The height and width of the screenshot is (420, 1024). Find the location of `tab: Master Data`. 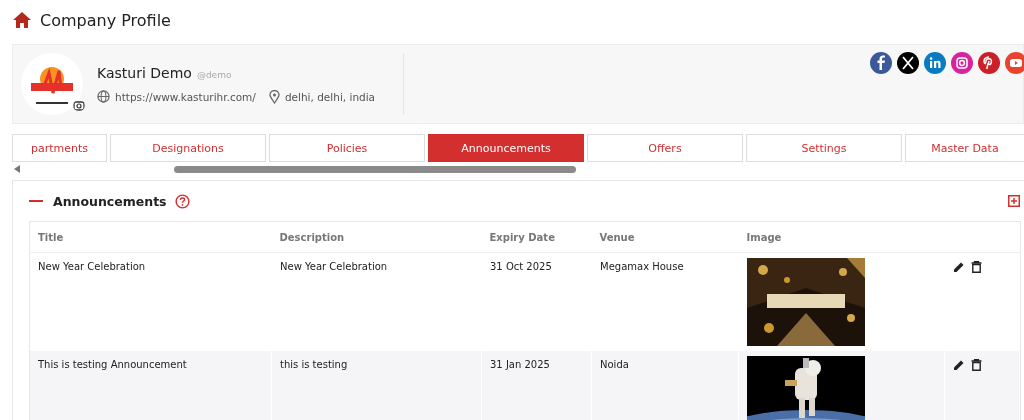

tab: Master Data is located at coordinates (964, 148).